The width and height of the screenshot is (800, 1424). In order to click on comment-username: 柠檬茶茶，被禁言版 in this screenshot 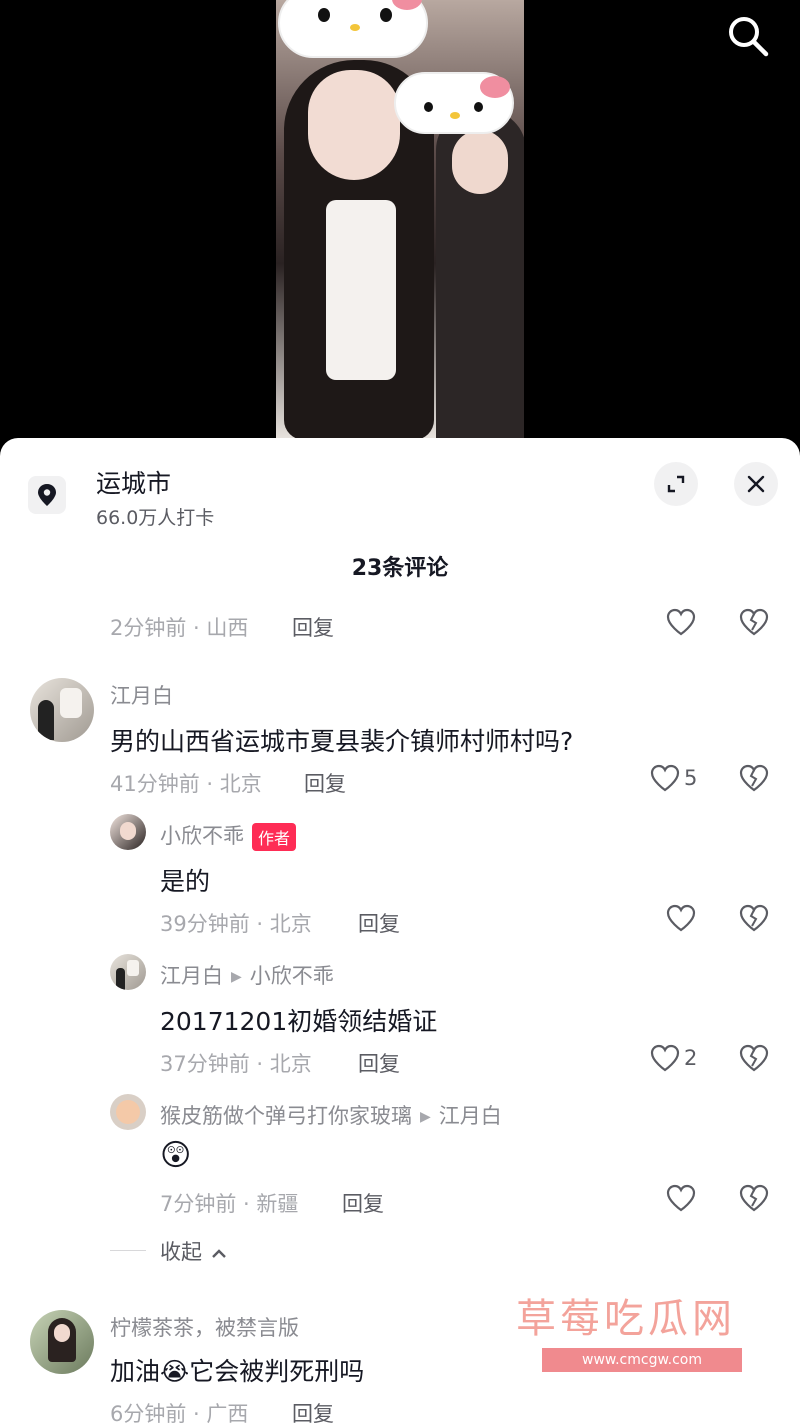, I will do `click(204, 1327)`.